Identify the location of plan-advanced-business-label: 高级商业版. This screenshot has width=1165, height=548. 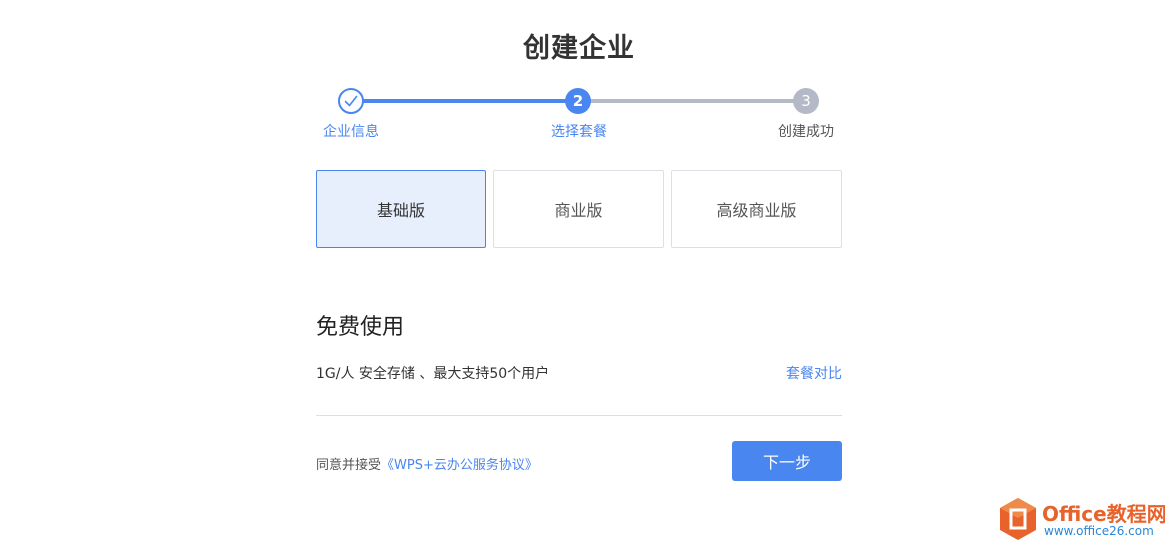
(756, 210).